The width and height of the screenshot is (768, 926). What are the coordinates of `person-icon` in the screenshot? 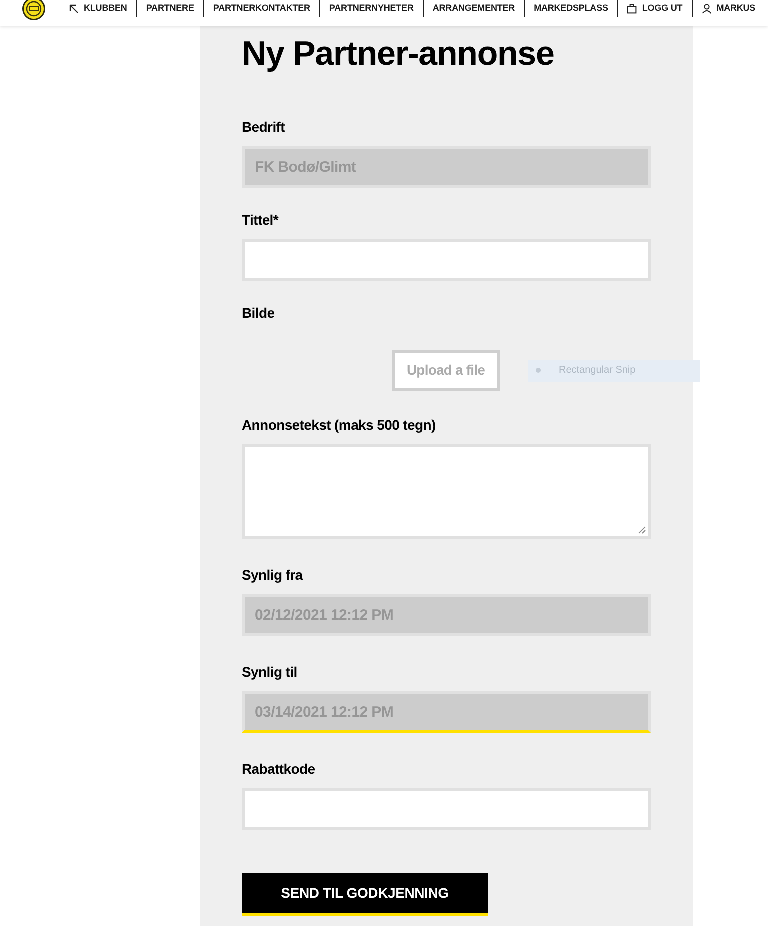 It's located at (707, 9).